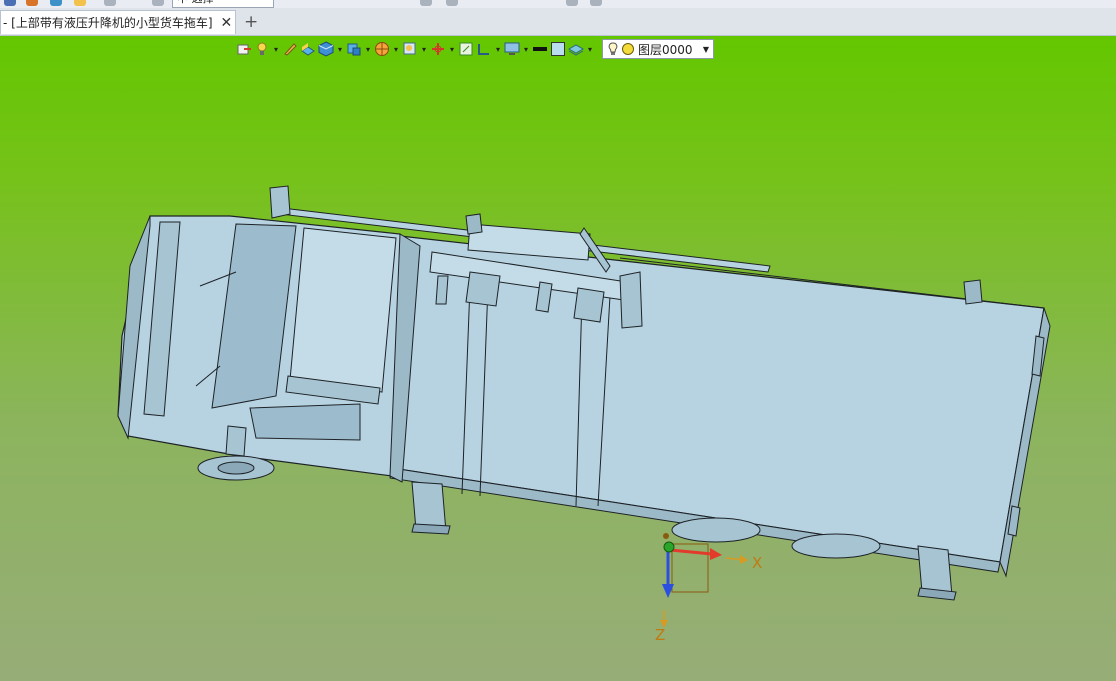  I want to click on document-tab-title: - [上部带有液压升降机的小型货车拖车], so click(108, 23).